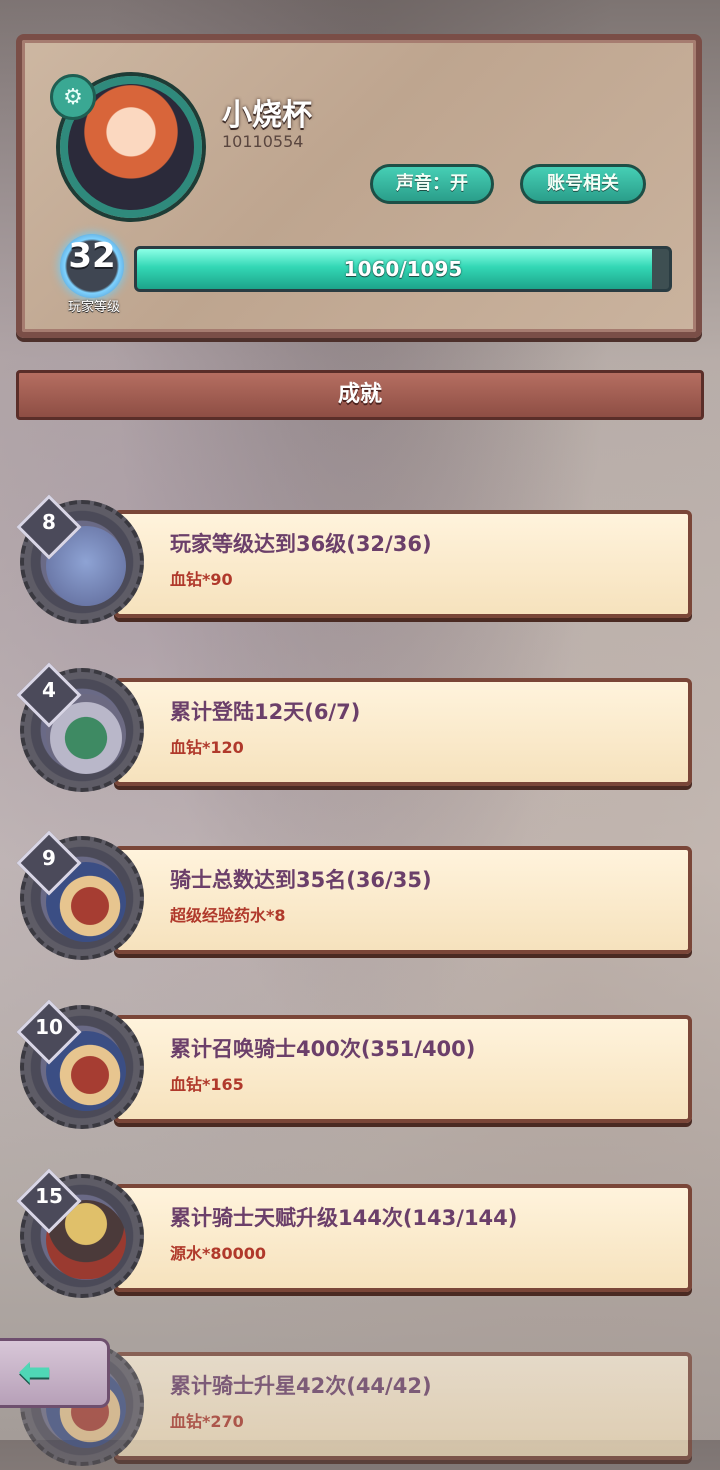  Describe the element at coordinates (49, 690) in the screenshot. I see `count-number: 4` at that location.